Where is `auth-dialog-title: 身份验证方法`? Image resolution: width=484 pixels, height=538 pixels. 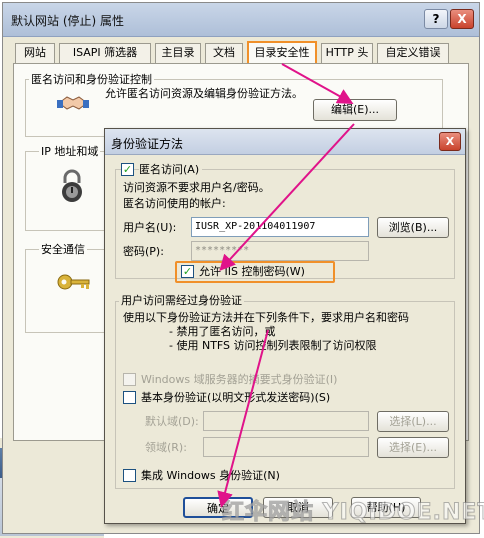
auth-dialog-title: 身份验证方法 is located at coordinates (147, 144).